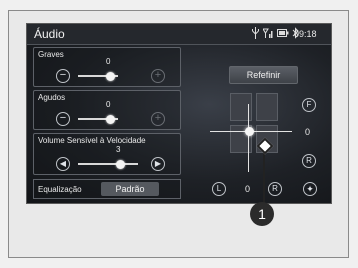 This screenshot has height=268, width=358. What do you see at coordinates (110, 76) in the screenshot?
I see `bass-slider-knob` at bounding box center [110, 76].